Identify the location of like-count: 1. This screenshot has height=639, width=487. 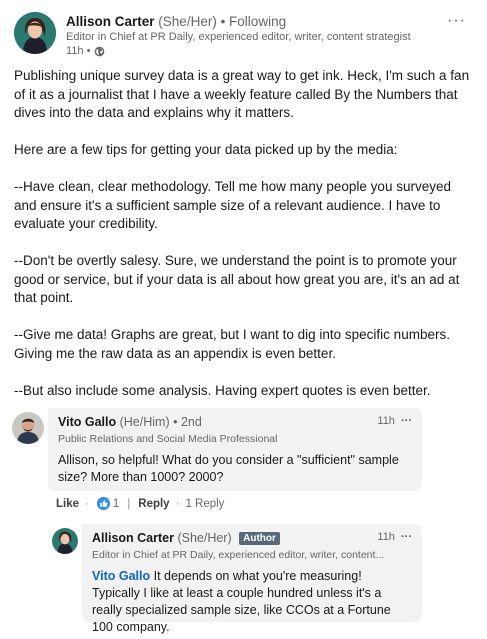
(116, 504).